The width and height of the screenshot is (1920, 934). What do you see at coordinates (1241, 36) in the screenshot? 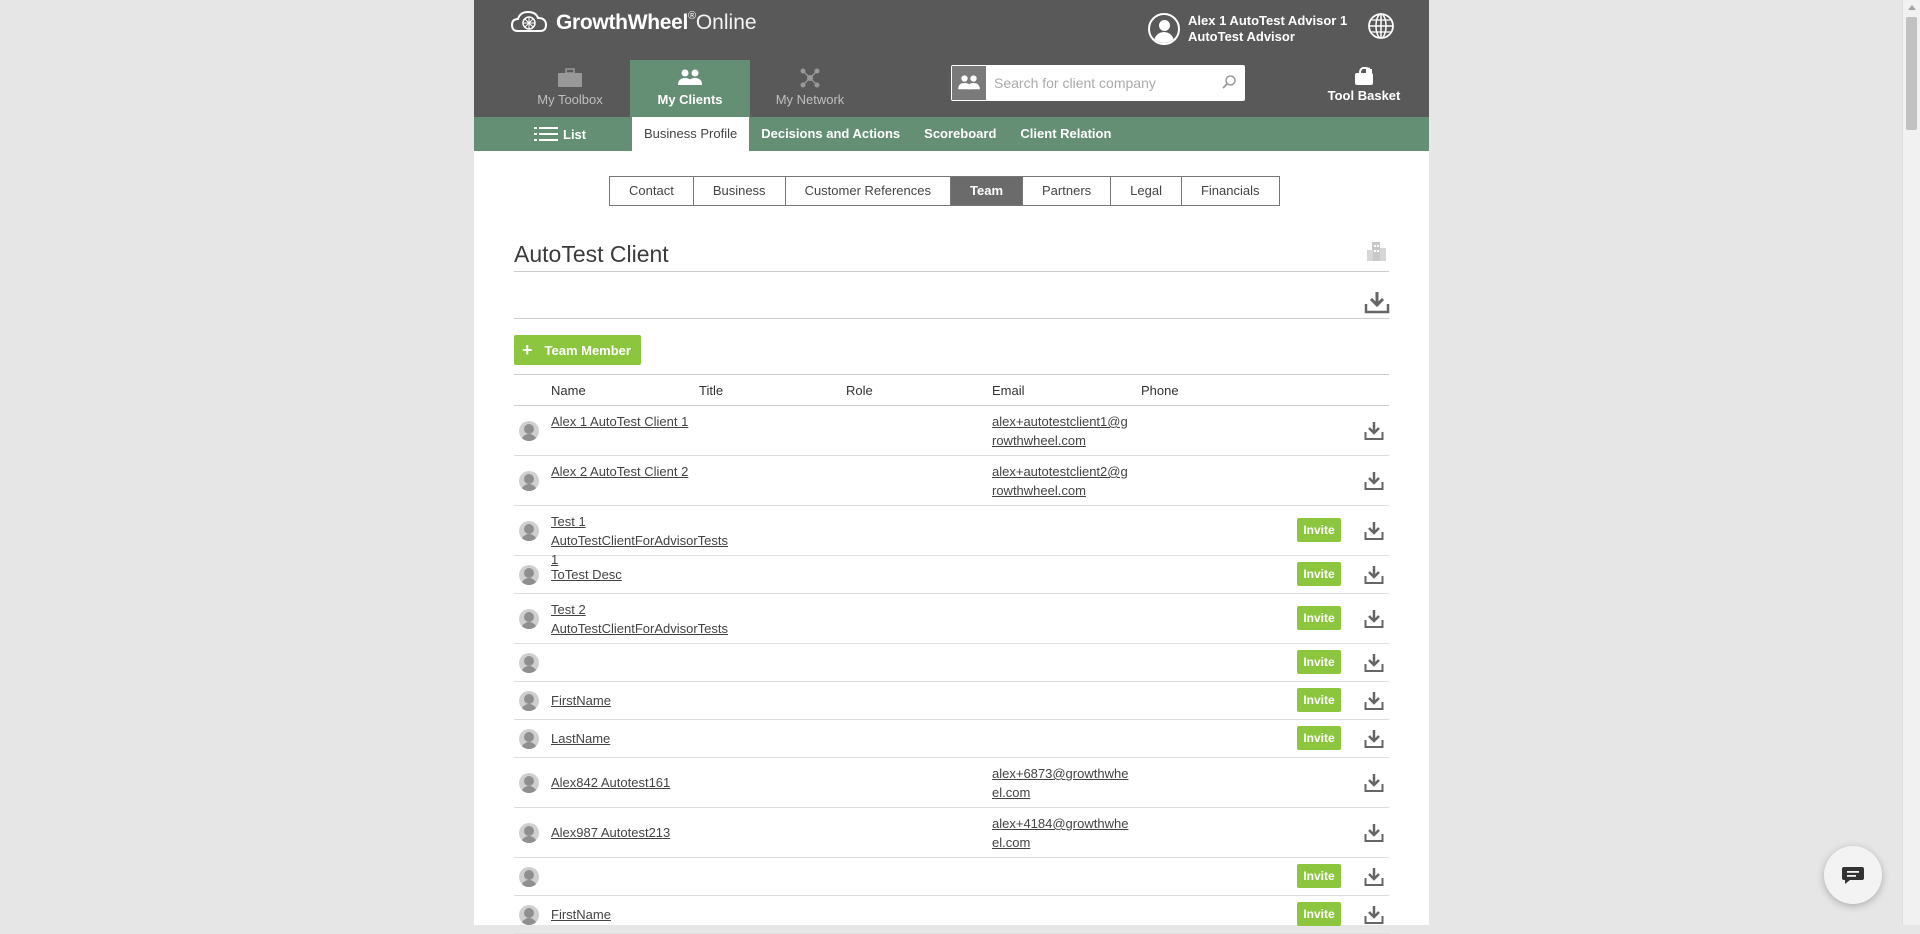
I see `user-role: AutoTest Advisor` at bounding box center [1241, 36].